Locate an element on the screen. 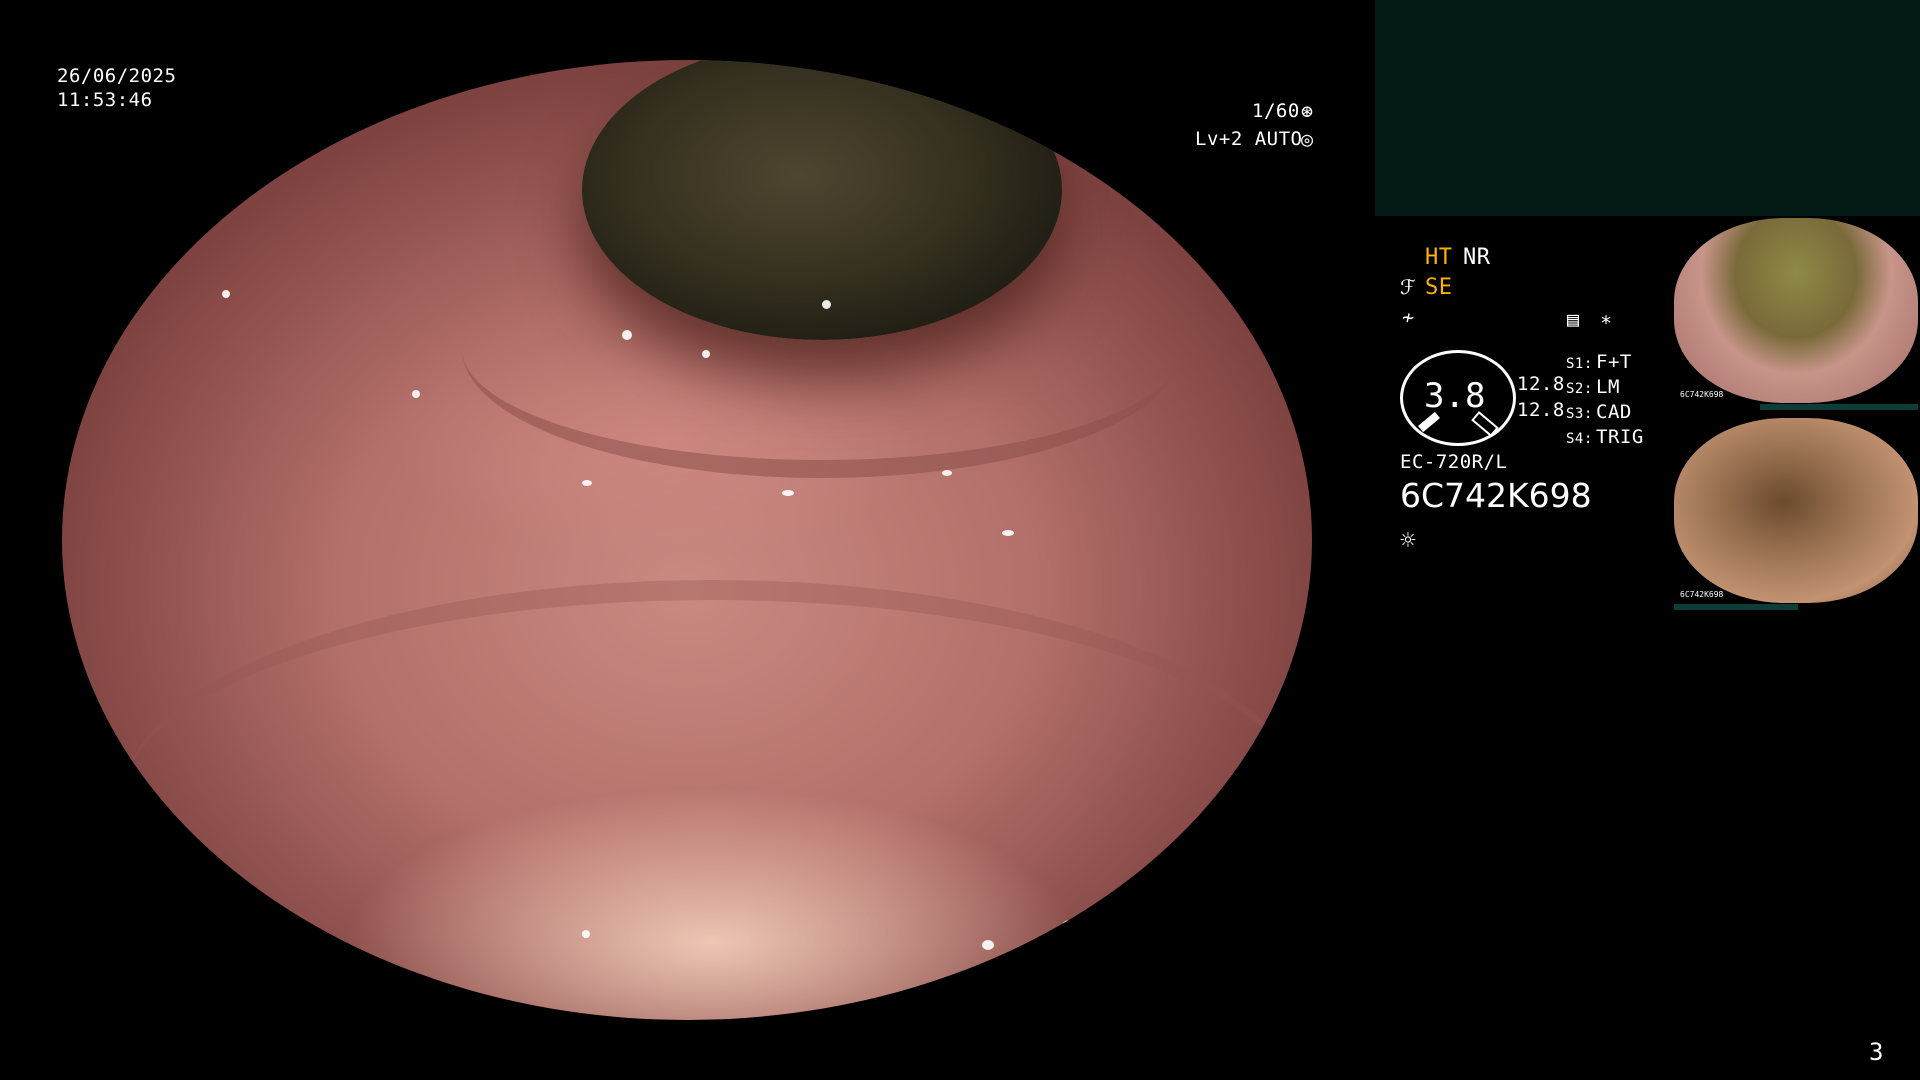 Image resolution: width=1920 pixels, height=1080 pixels. light-icon: ☼ is located at coordinates (1408, 541).